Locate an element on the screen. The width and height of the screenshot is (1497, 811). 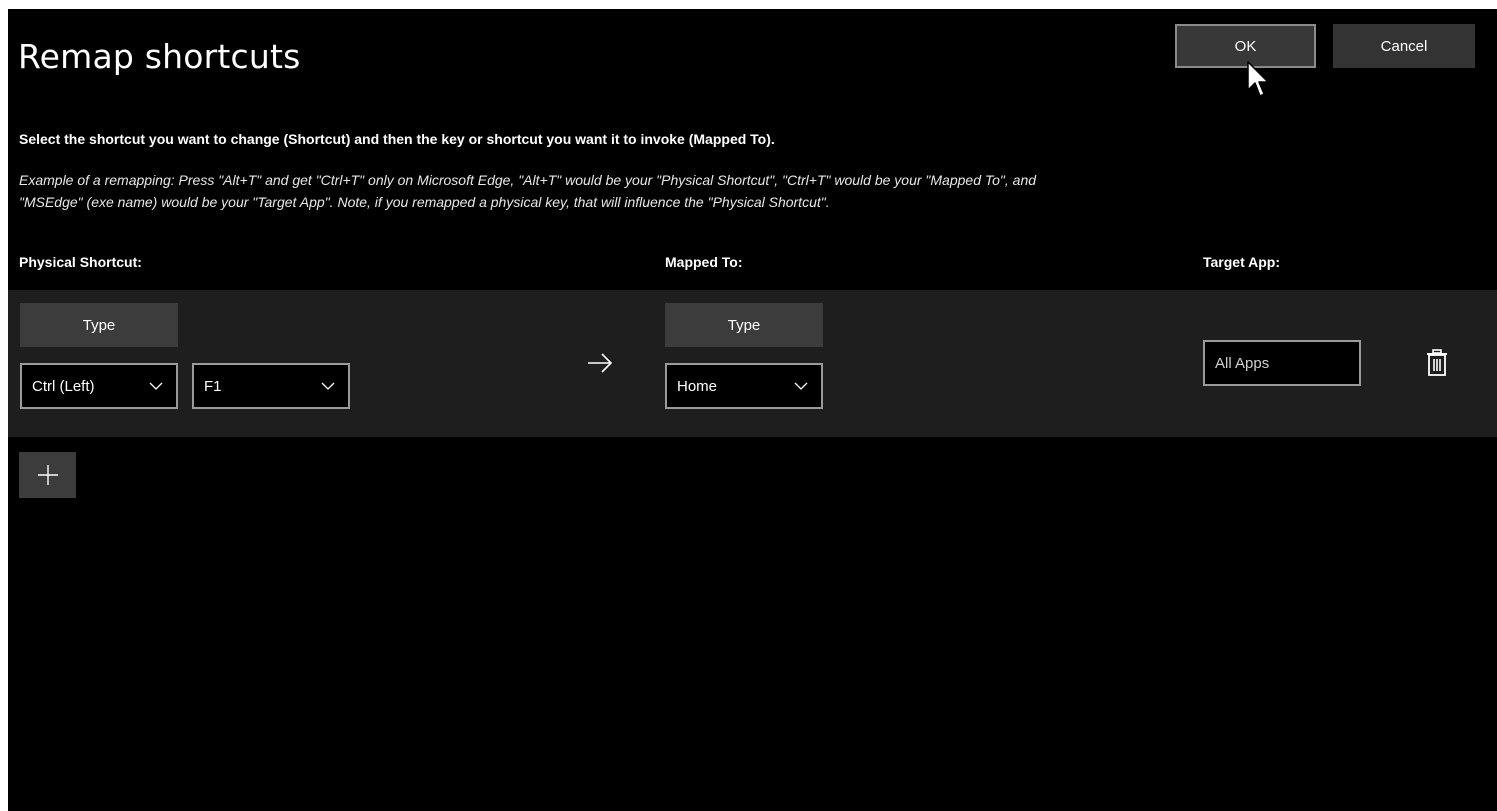
mapped-key-value: Home is located at coordinates (697, 386).